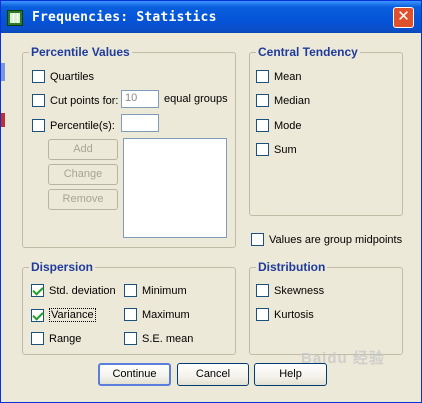 This screenshot has width=422, height=403. Describe the element at coordinates (38, 76) in the screenshot. I see `quartiles-box` at that location.